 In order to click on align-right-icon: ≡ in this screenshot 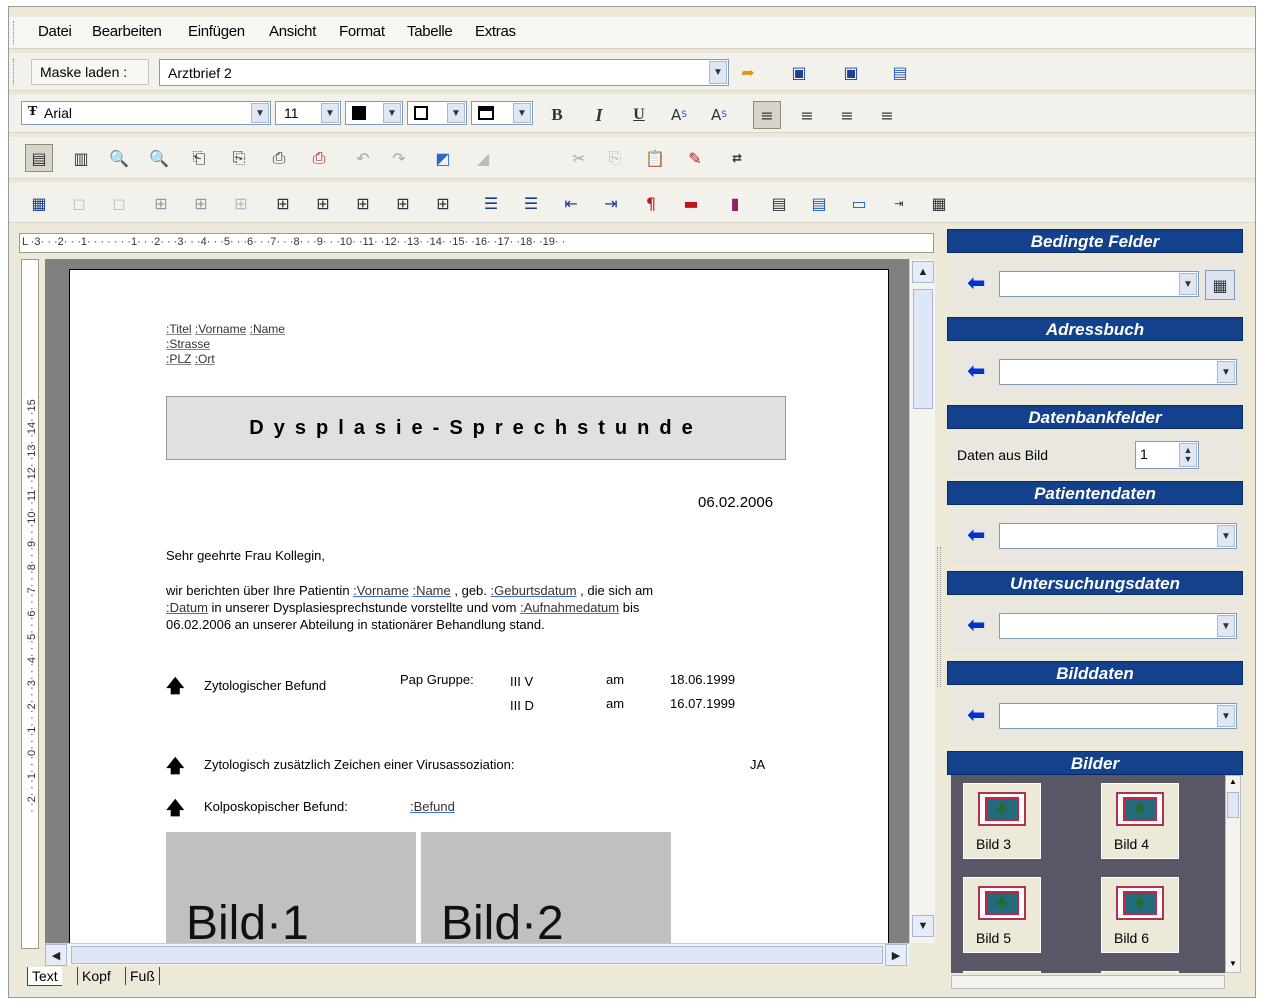, I will do `click(887, 115)`.